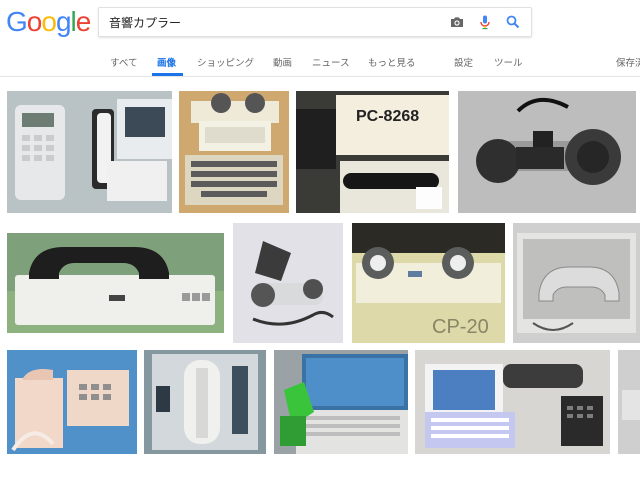 The image size is (640, 477). I want to click on tab-news: ニュース, so click(331, 62).